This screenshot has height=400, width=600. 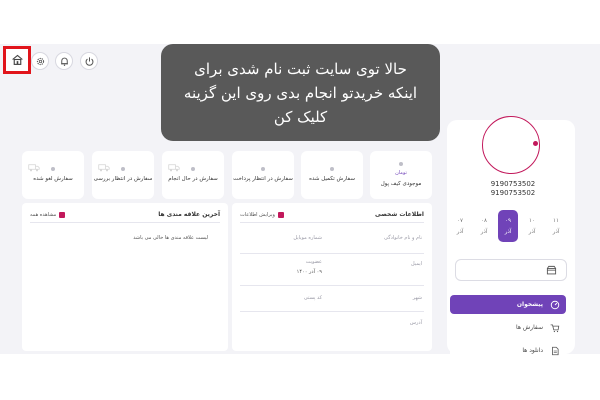 What do you see at coordinates (263, 175) in the screenshot?
I see `stat-card-awaiting-payment: سفارش در انتظار پرداخت` at bounding box center [263, 175].